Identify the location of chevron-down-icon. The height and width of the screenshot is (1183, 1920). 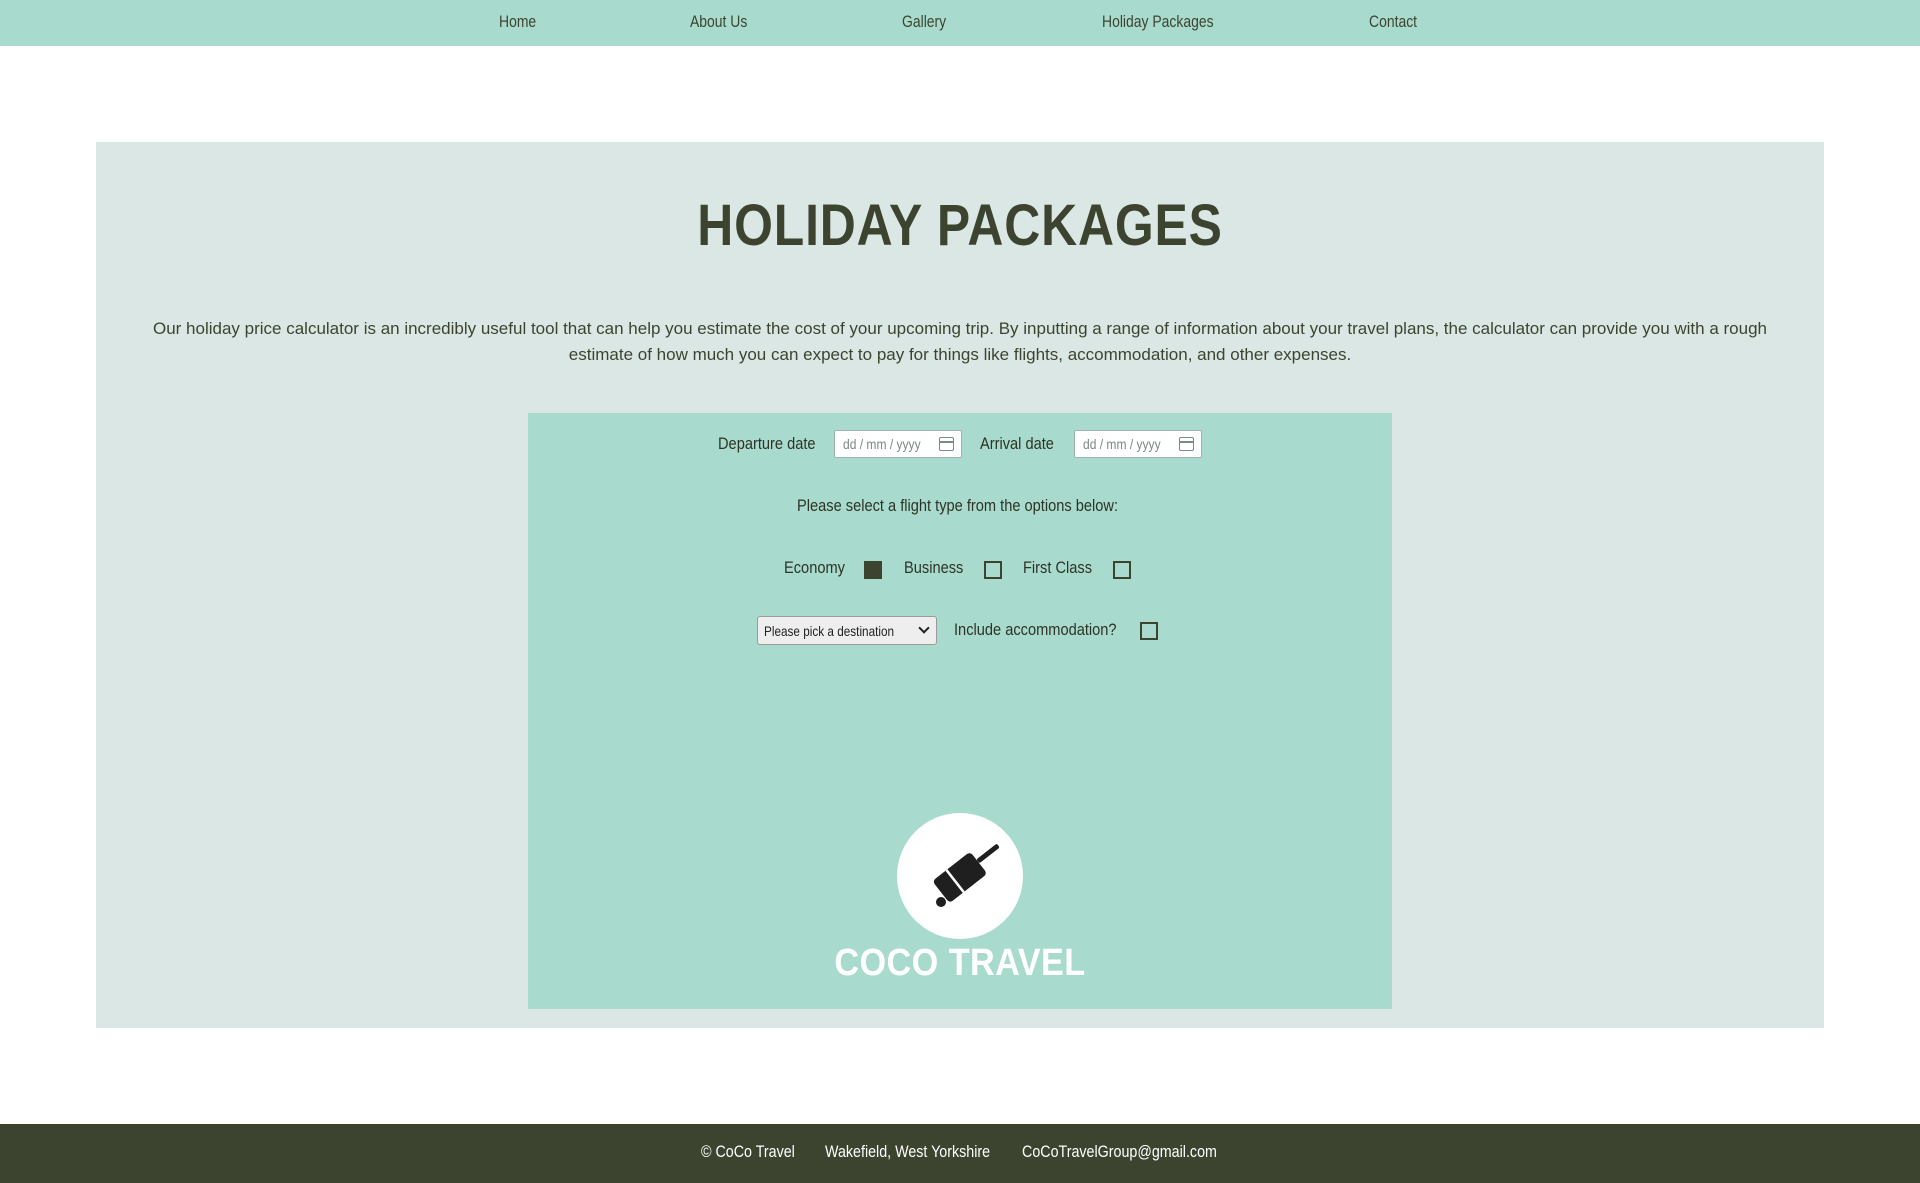
(924, 628).